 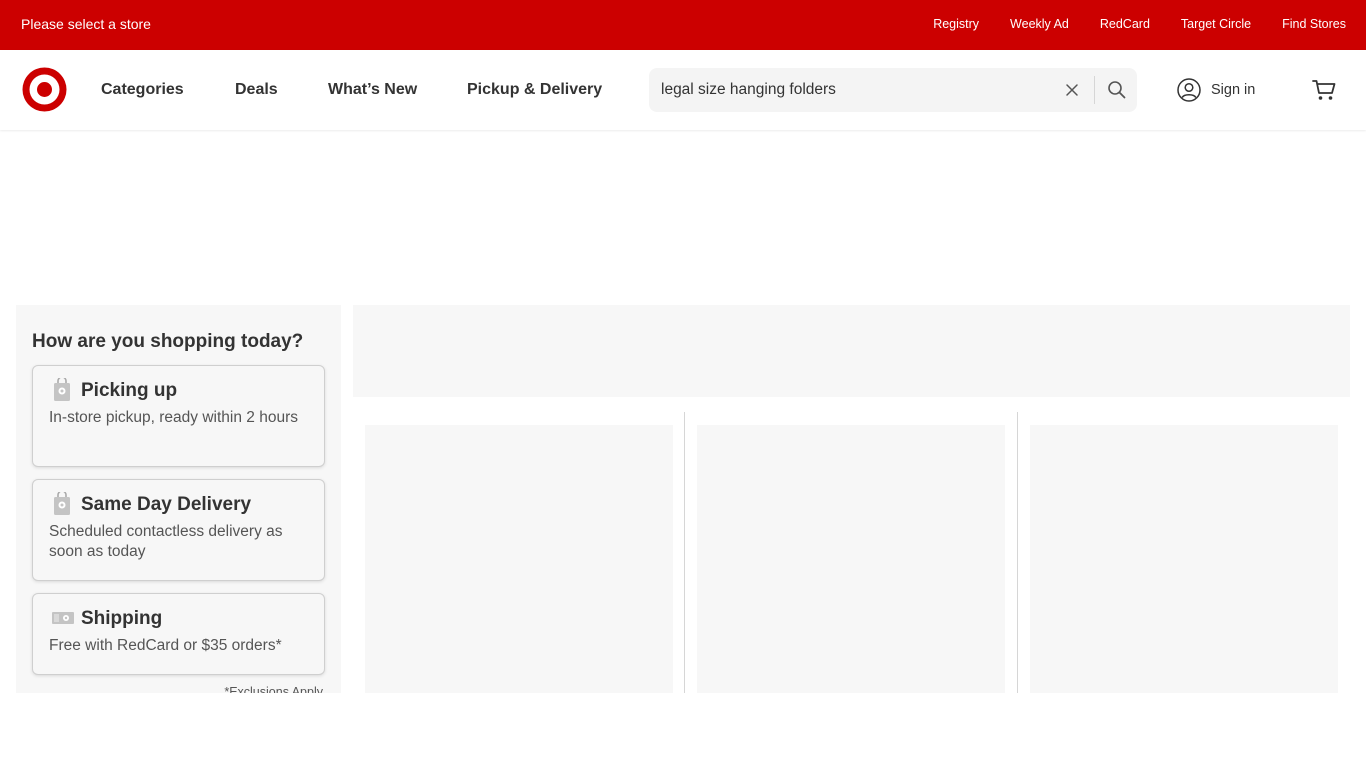 What do you see at coordinates (62, 505) in the screenshot?
I see `delivery-bag-icon` at bounding box center [62, 505].